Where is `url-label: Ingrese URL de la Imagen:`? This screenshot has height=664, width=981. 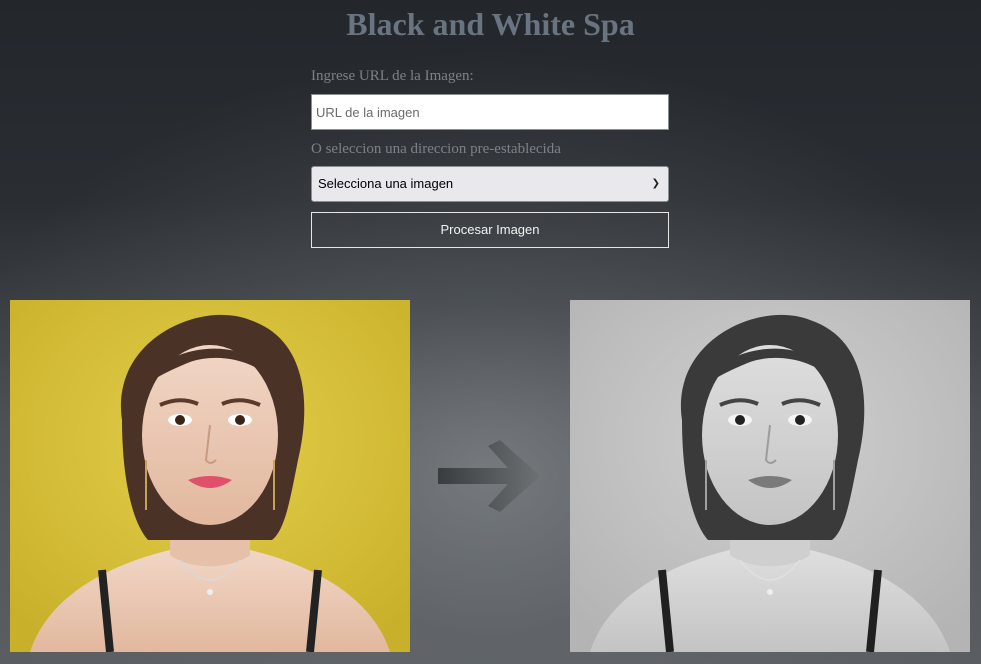 url-label: Ingrese URL de la Imagen: is located at coordinates (392, 76).